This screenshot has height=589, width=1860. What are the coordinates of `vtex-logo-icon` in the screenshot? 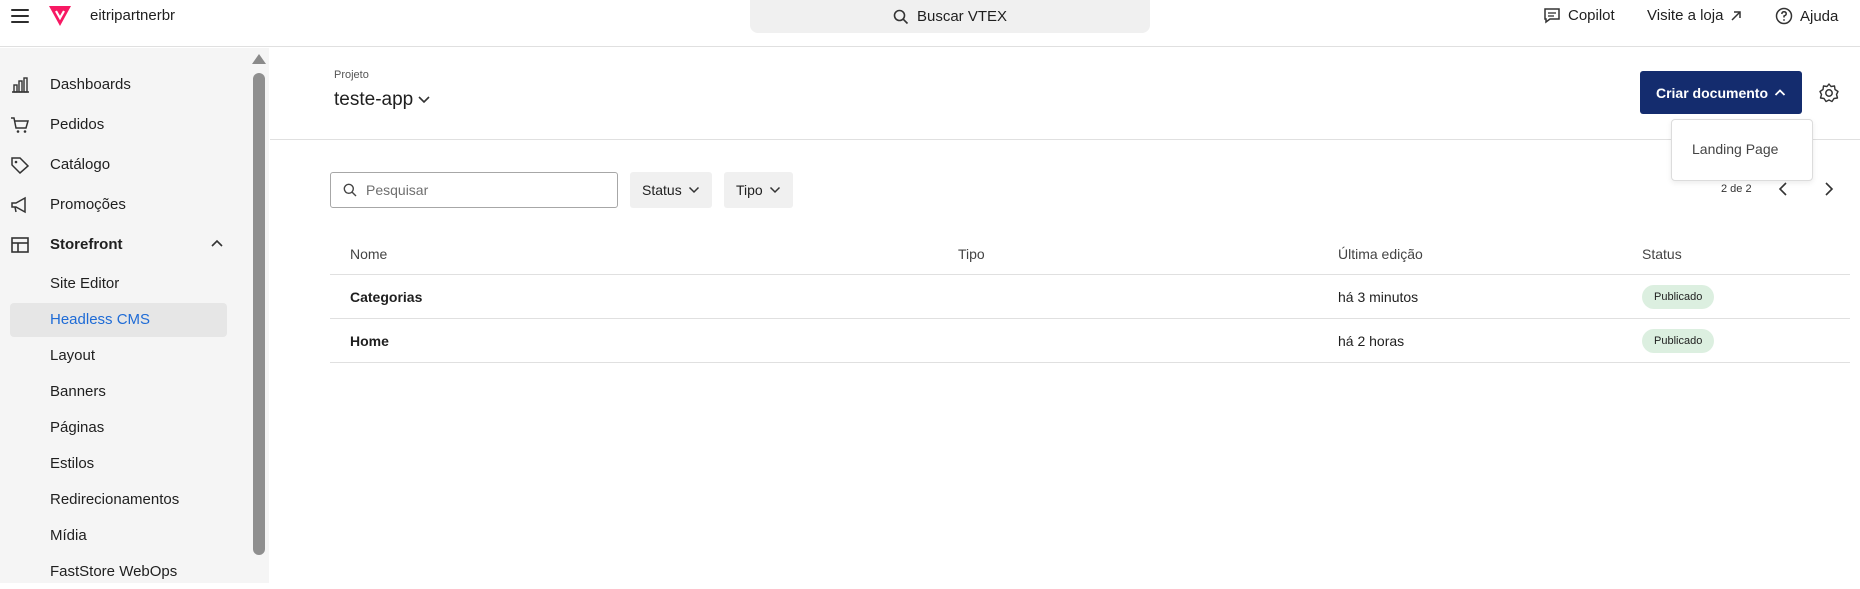 It's located at (60, 16).